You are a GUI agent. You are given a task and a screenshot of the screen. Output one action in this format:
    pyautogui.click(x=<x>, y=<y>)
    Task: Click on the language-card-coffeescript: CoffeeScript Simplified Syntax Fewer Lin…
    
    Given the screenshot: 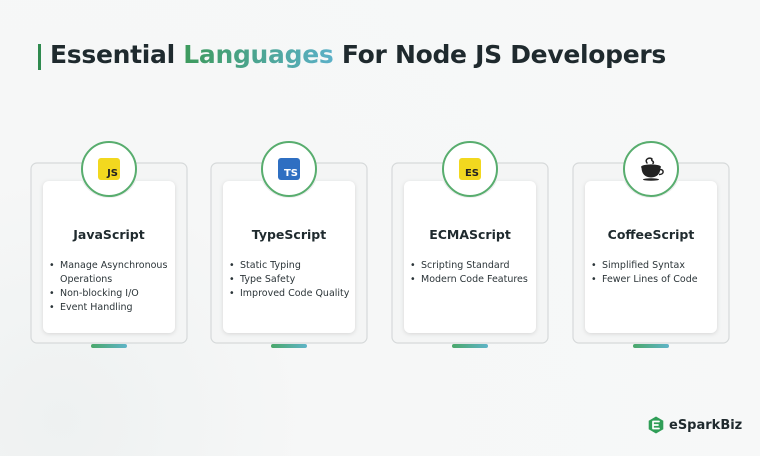 What is the action you would take?
    pyautogui.click(x=651, y=245)
    